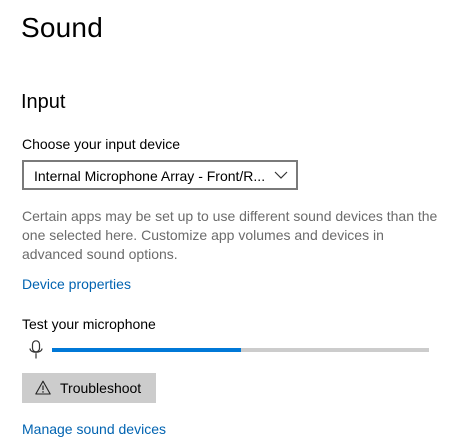 This screenshot has height=446, width=452. What do you see at coordinates (62, 27) in the screenshot?
I see `page-title: Sound` at bounding box center [62, 27].